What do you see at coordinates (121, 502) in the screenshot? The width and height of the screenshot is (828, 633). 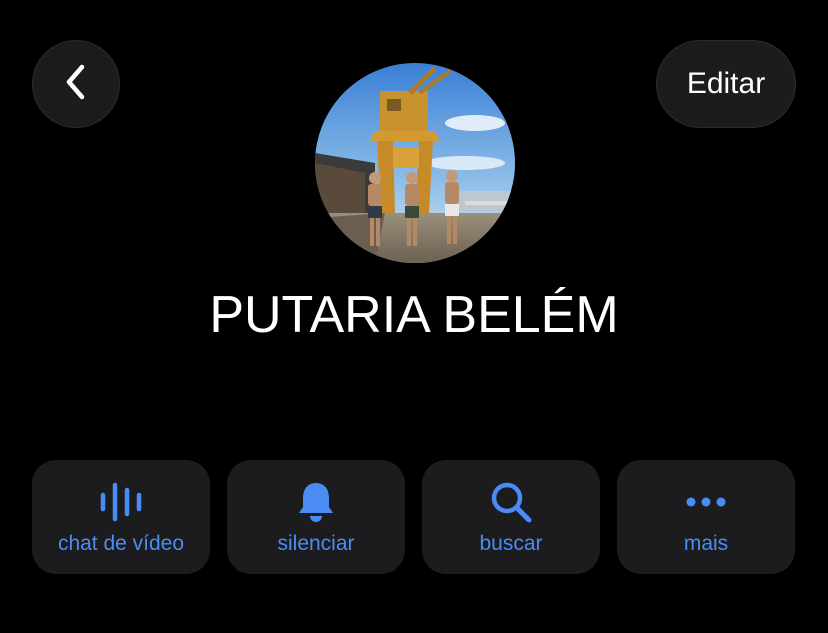 I see `audio-waveform-icon` at bounding box center [121, 502].